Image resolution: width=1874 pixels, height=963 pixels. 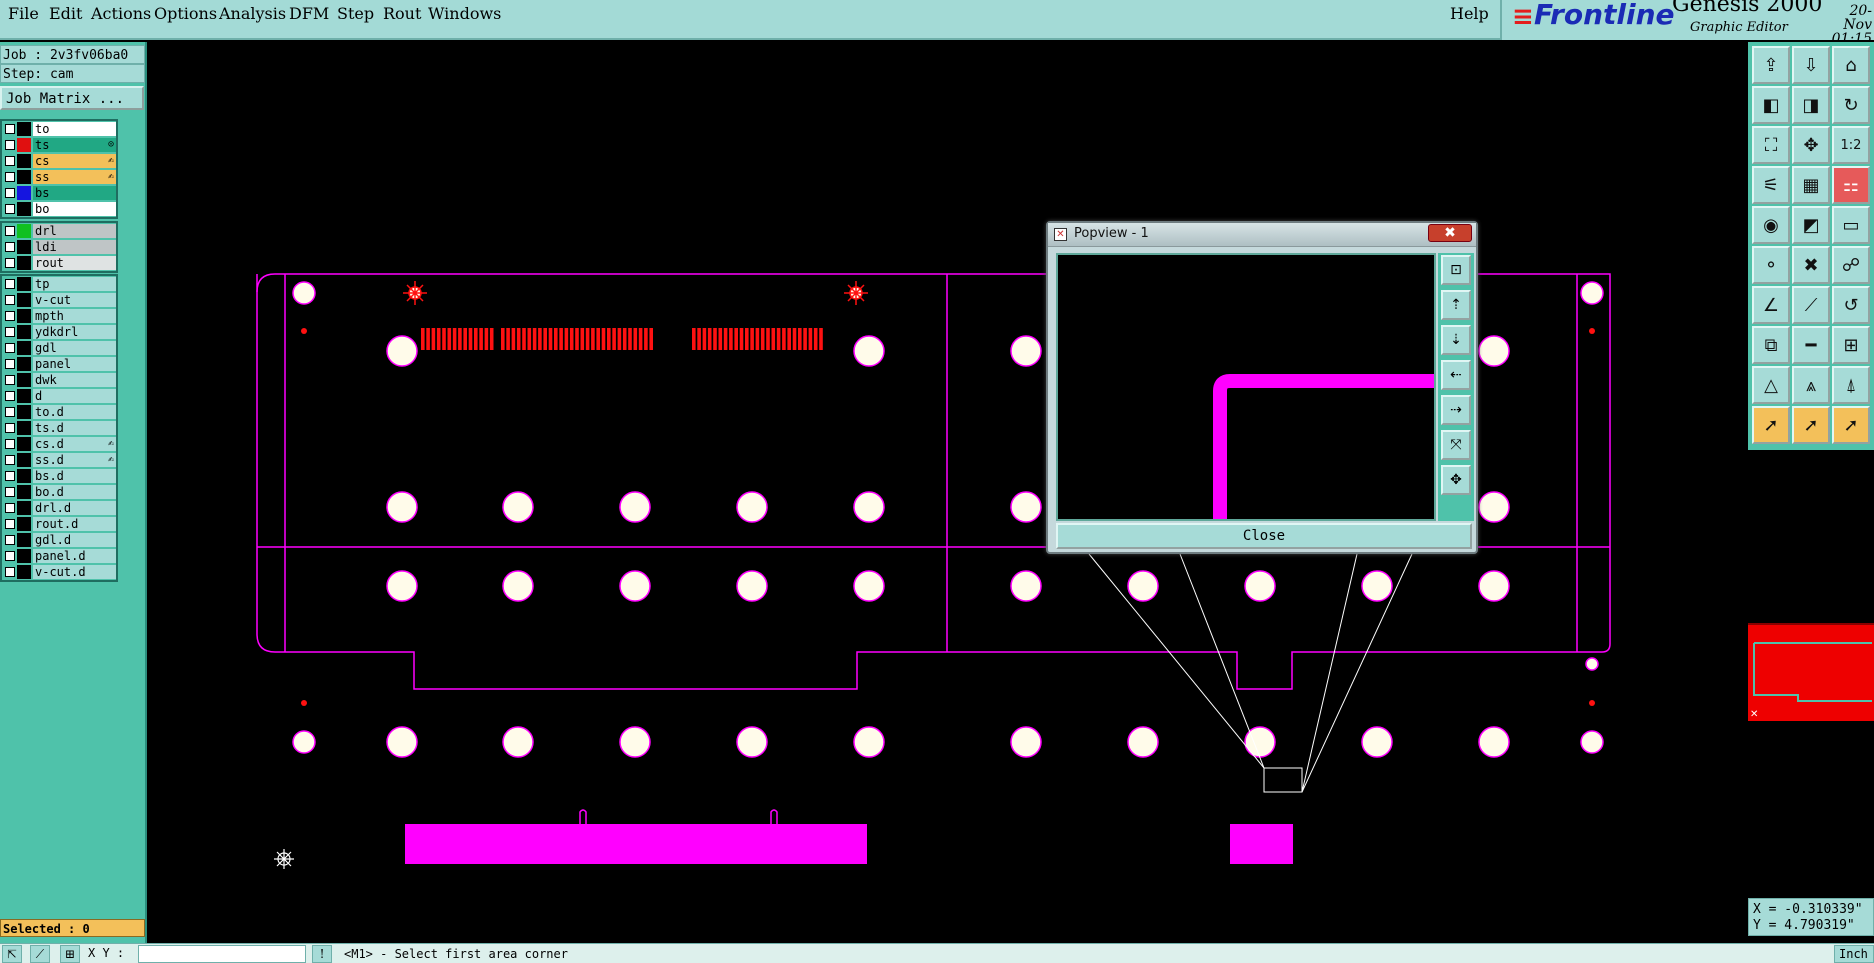 I want to click on layer-name: to, so click(x=74, y=129).